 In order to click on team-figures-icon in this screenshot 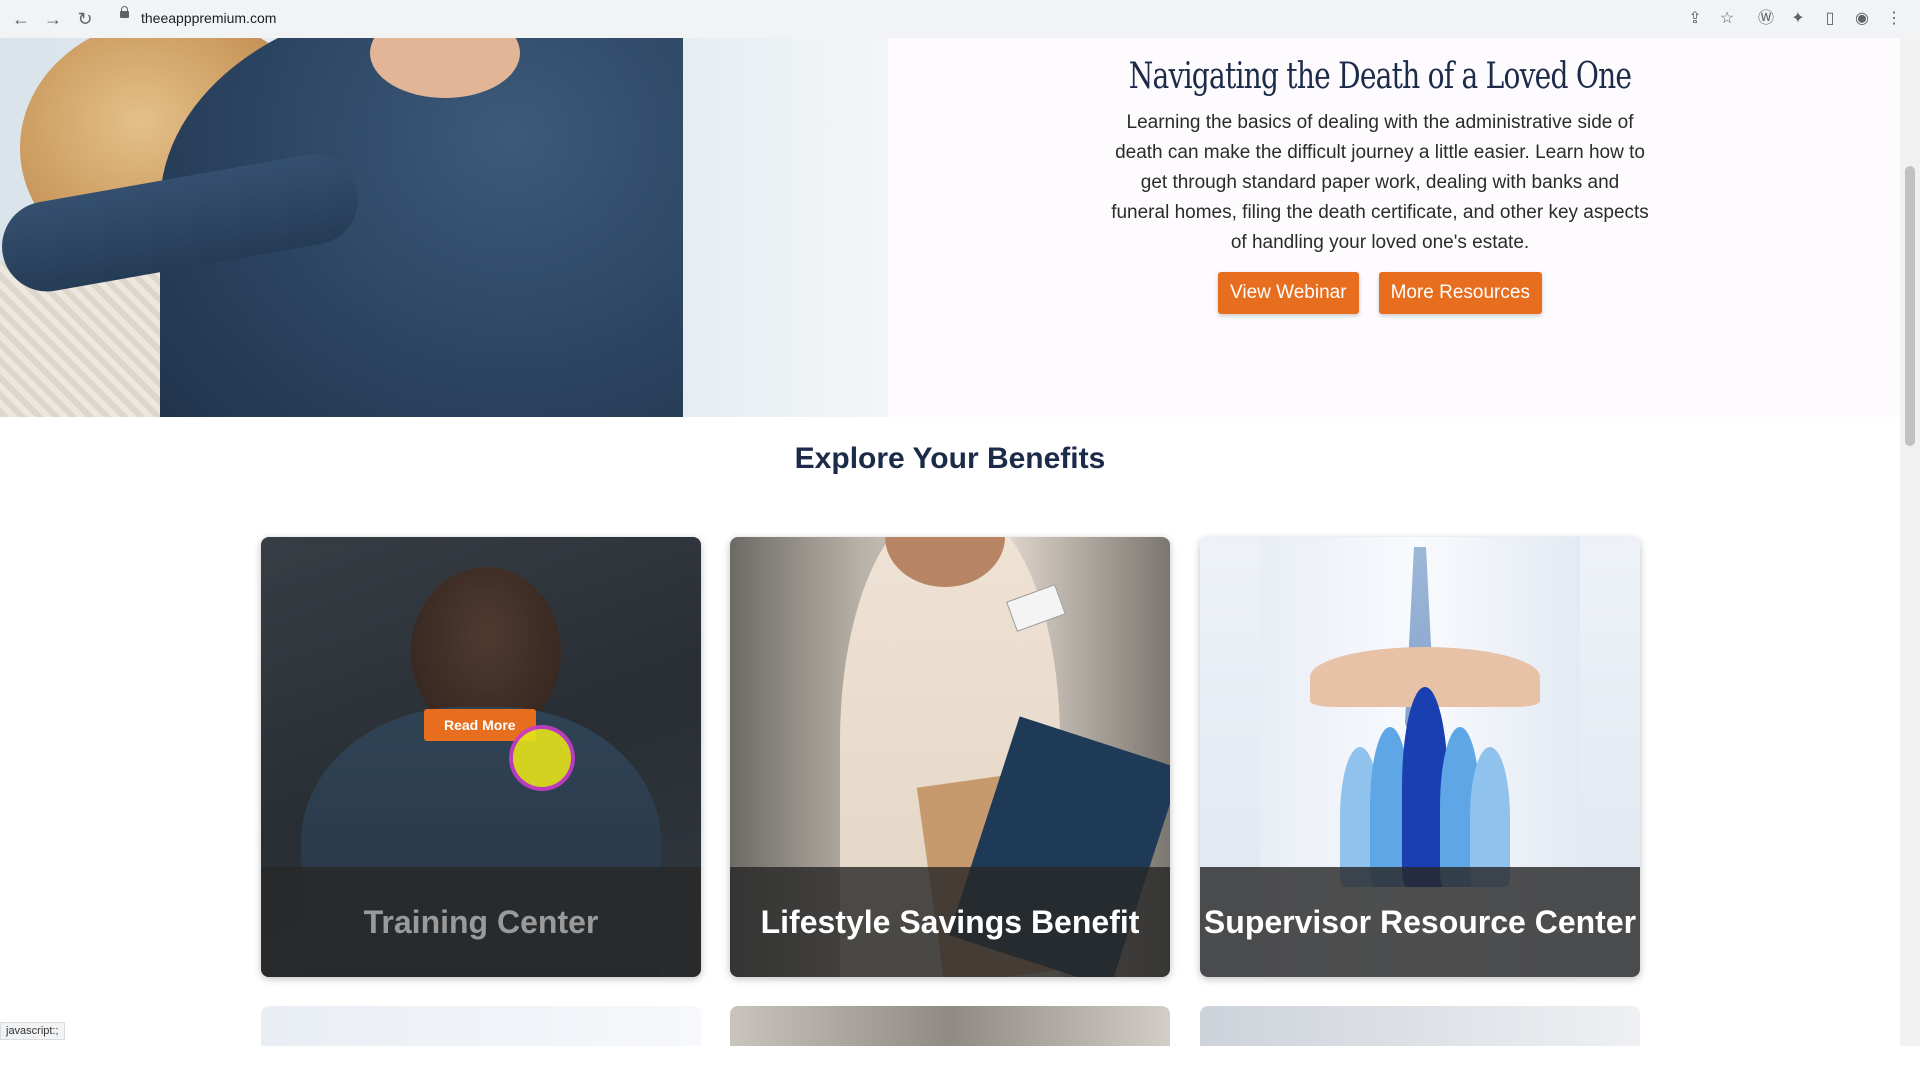, I will do `click(1425, 787)`.